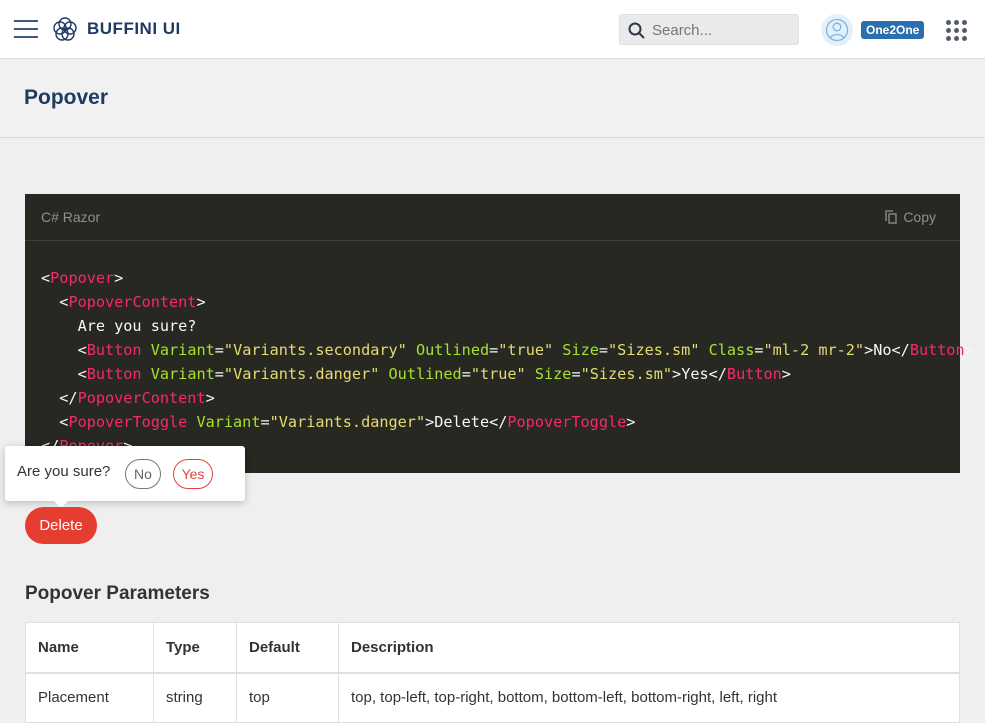 This screenshot has width=985, height=723. I want to click on code-token-str: "Variants.secondary", so click(315, 350).